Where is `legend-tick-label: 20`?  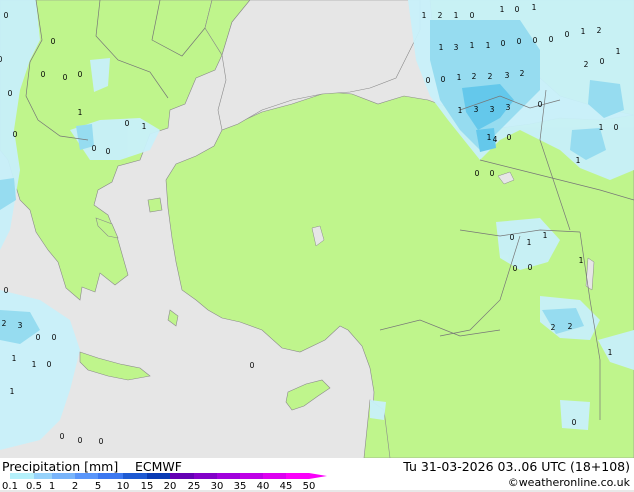 legend-tick-label: 20 is located at coordinates (170, 486).